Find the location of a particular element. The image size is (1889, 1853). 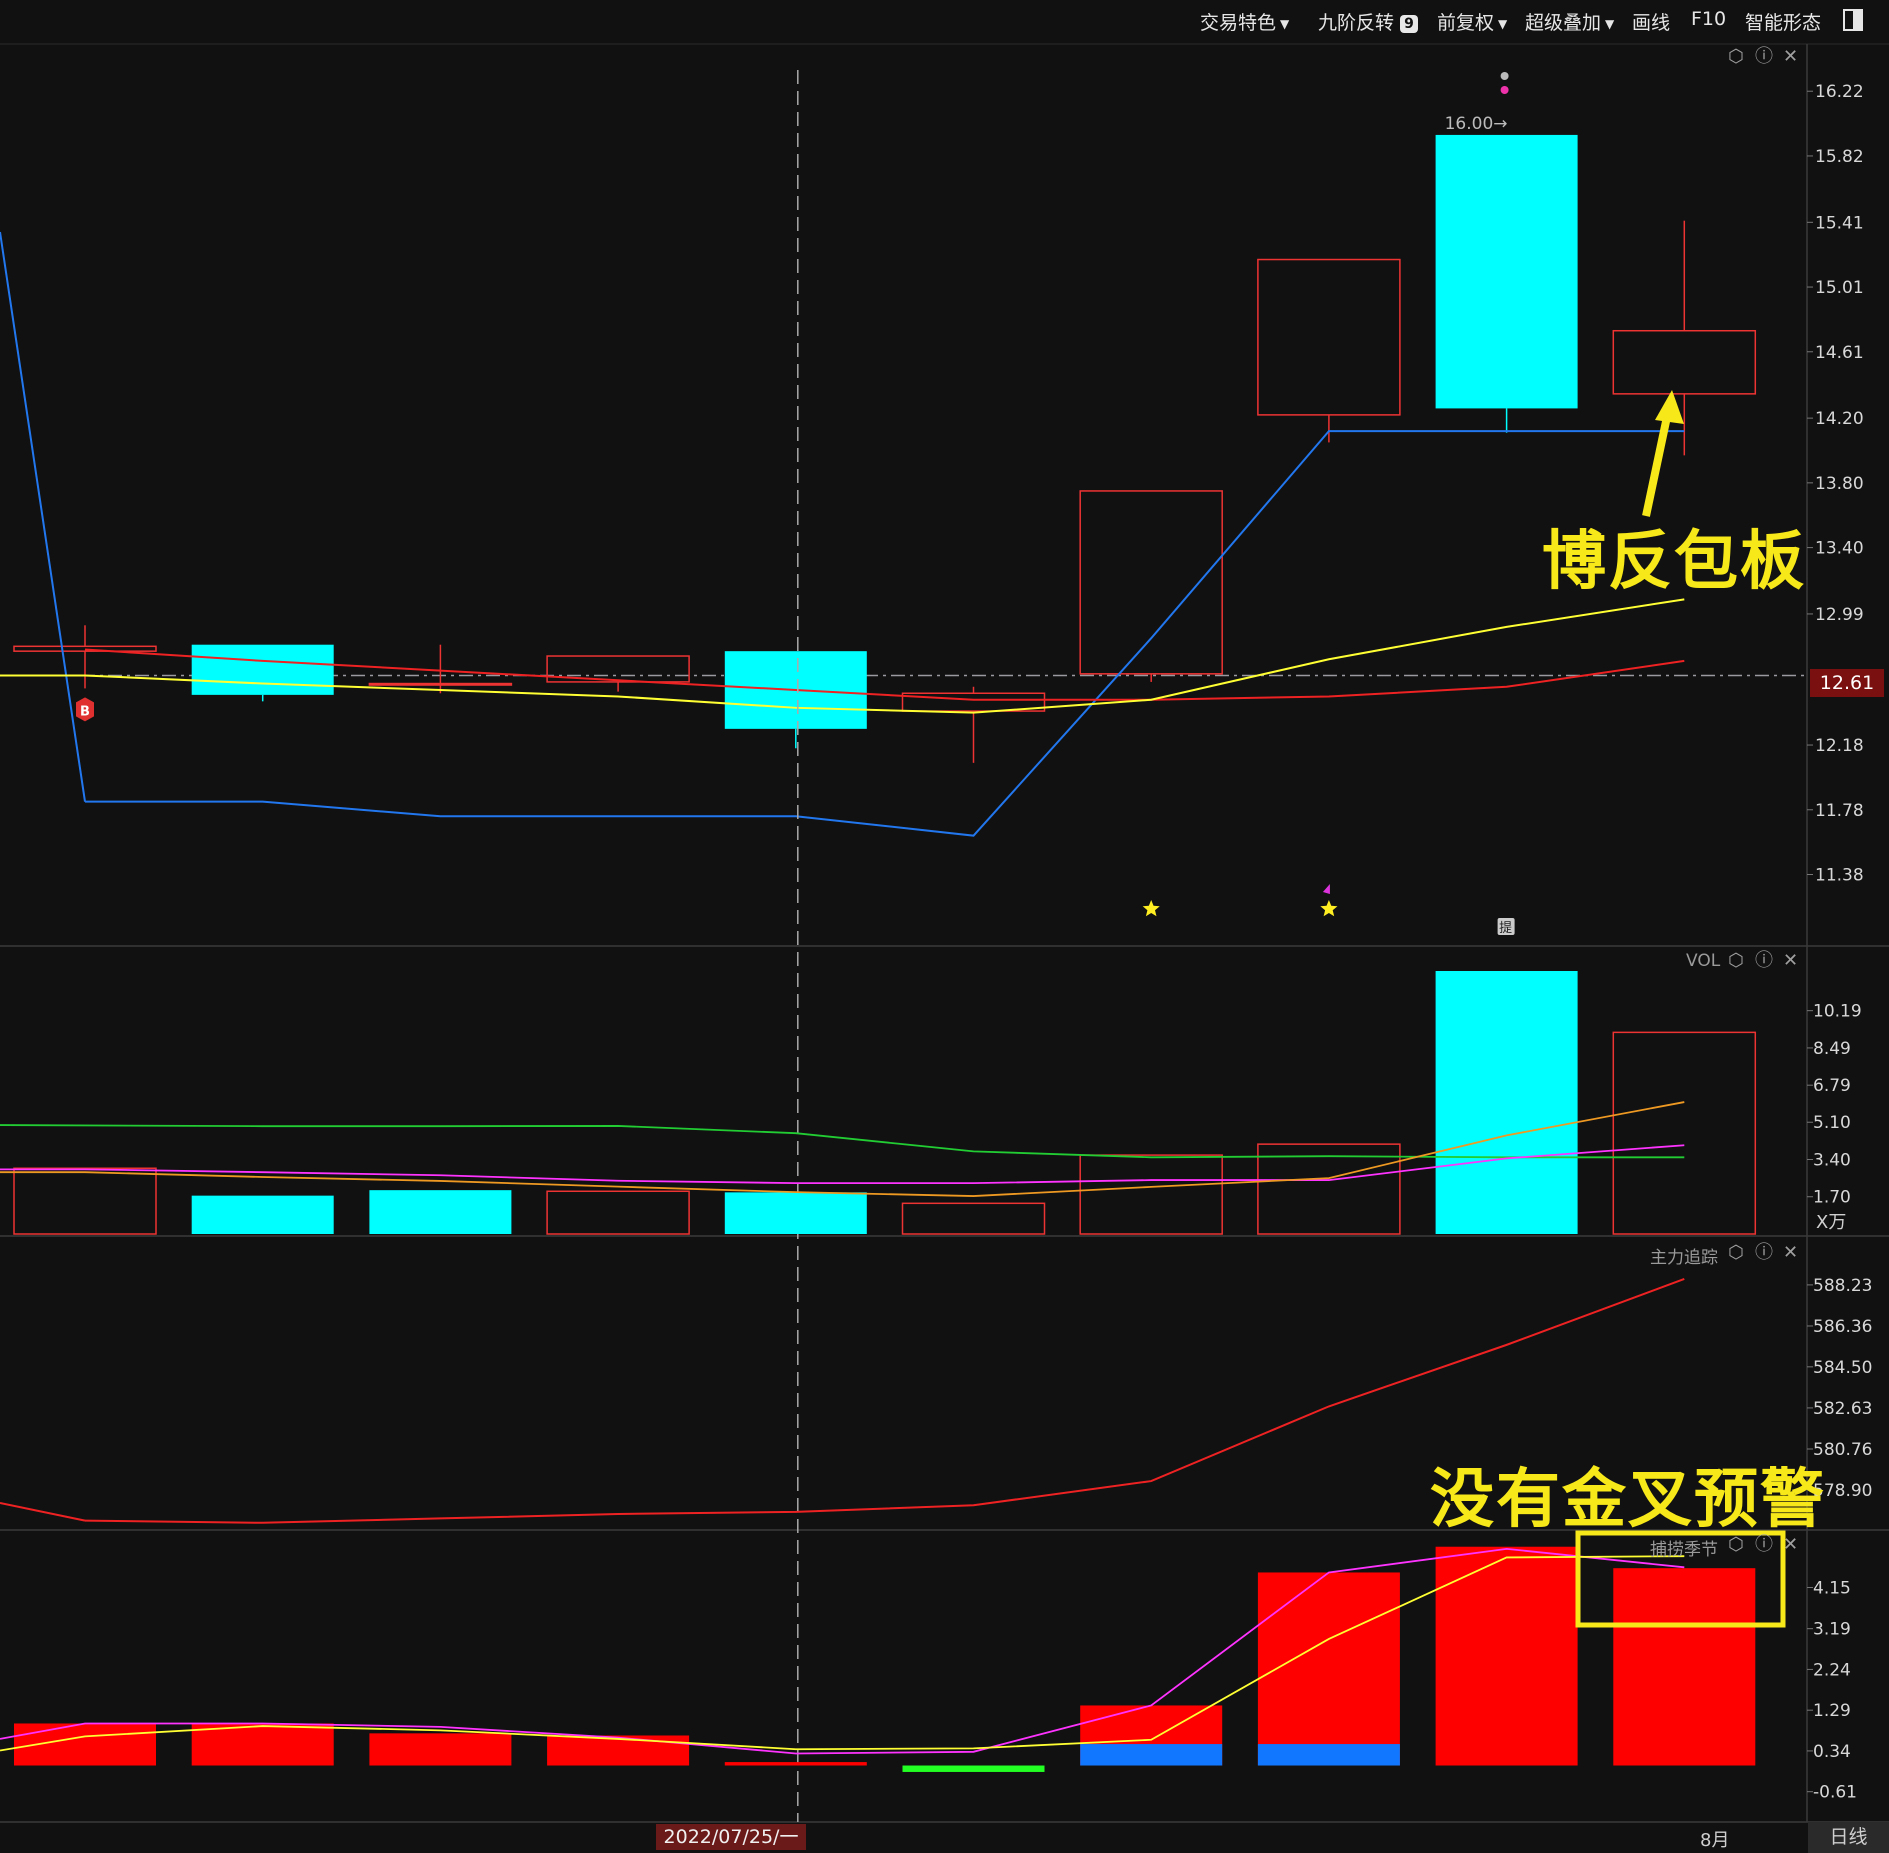

layout-toggle-icon is located at coordinates (1853, 20).